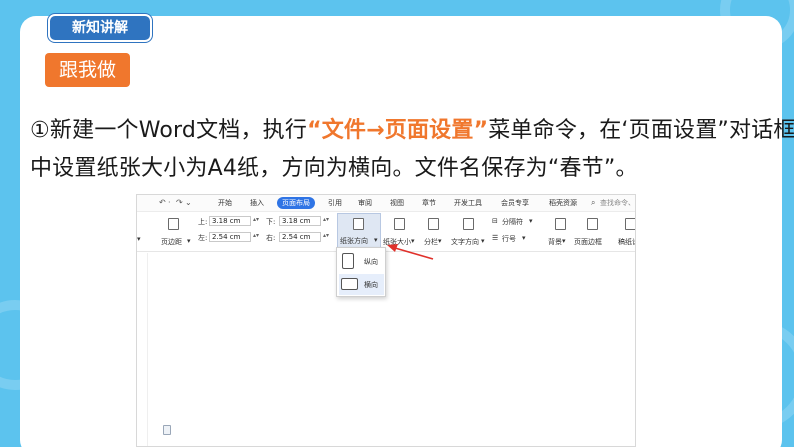  I want to click on instruction-part-1: ①新建一个Word文档，执行, so click(169, 130).